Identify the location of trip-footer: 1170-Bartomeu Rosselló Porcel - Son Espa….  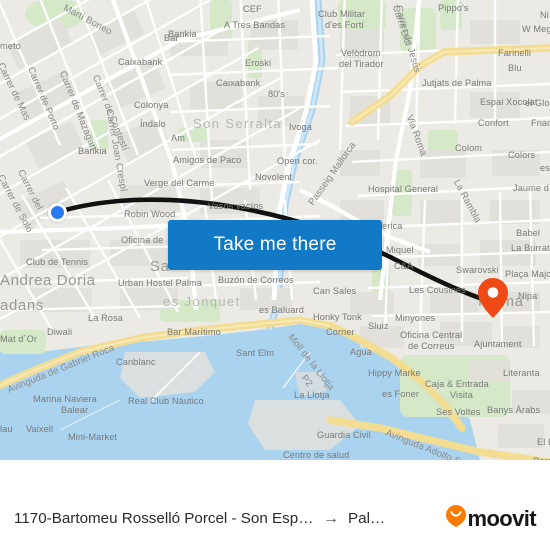
(275, 518).